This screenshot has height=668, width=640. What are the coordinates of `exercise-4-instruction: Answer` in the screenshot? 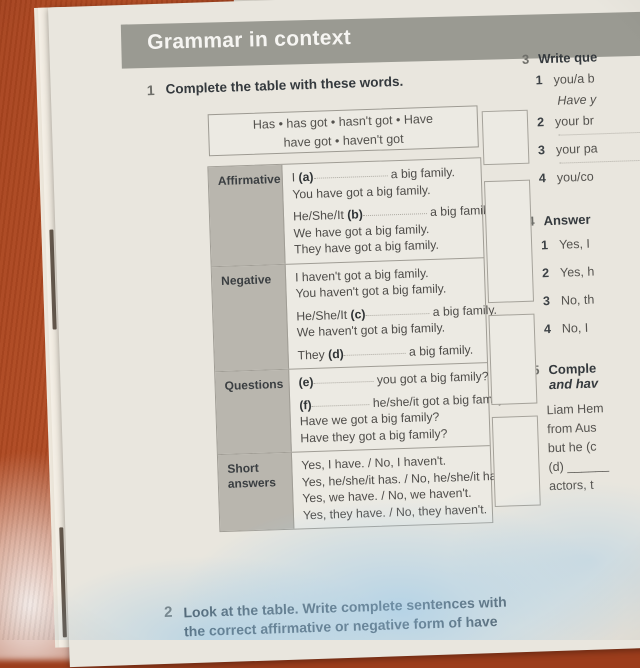 It's located at (567, 220).